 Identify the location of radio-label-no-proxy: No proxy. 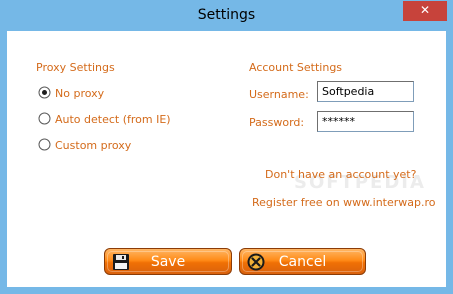
(79, 93).